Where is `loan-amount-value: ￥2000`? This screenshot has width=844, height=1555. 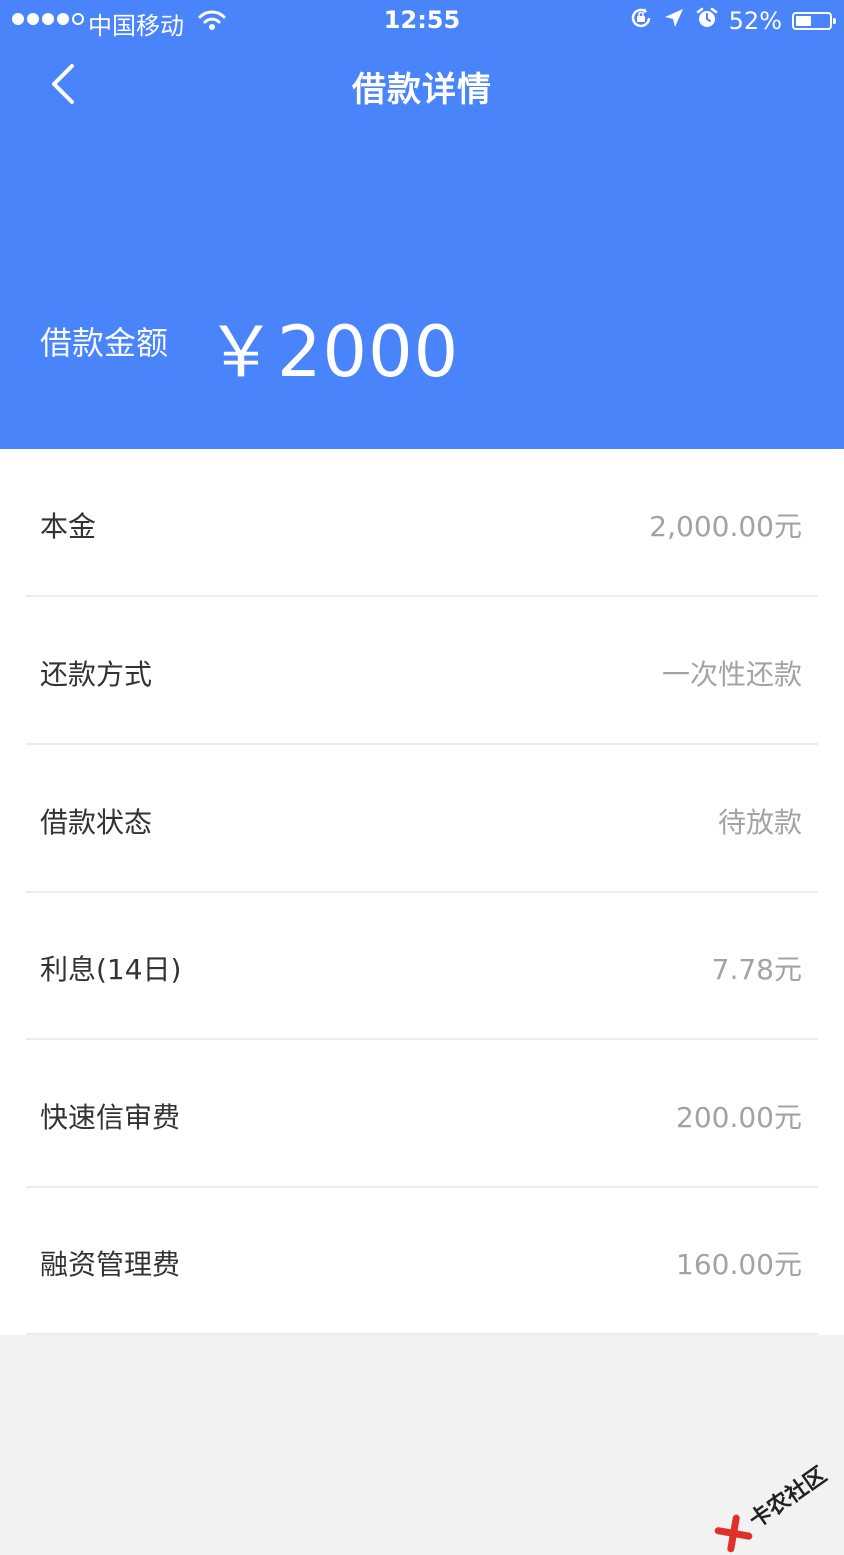 loan-amount-value: ￥2000 is located at coordinates (333, 352).